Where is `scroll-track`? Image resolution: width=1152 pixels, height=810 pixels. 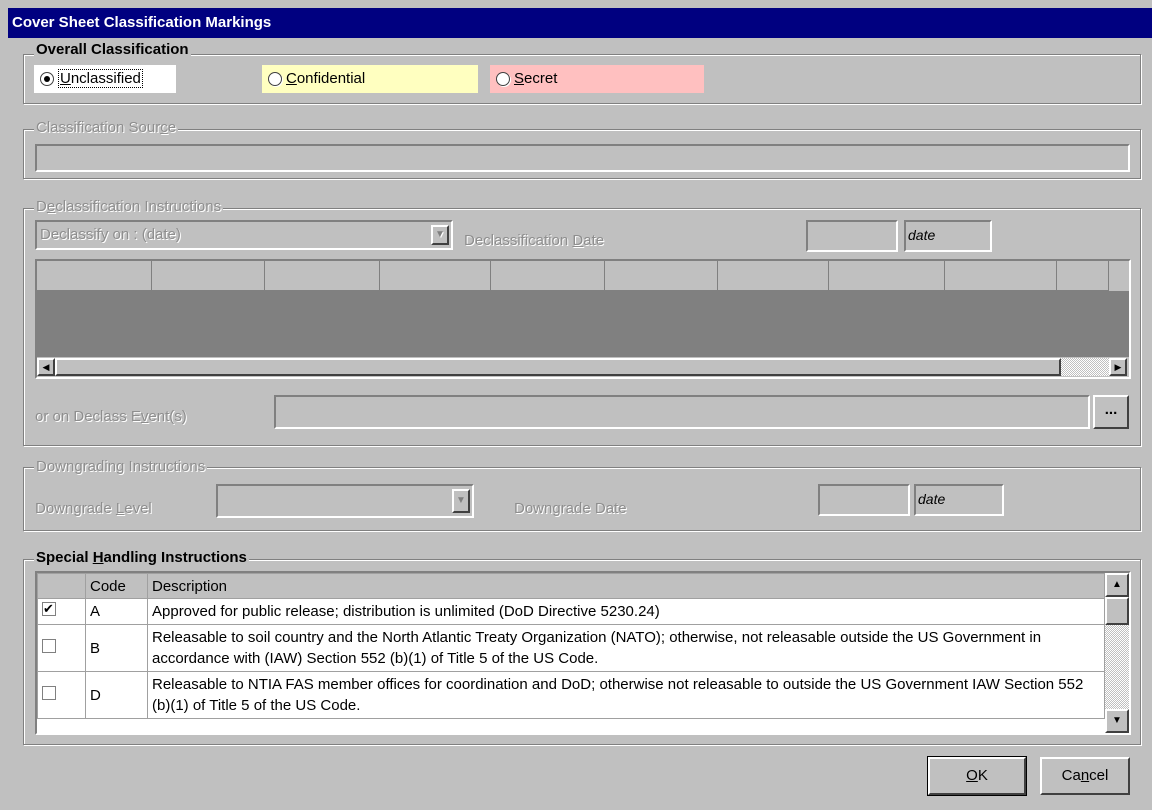 scroll-track is located at coordinates (1085, 367).